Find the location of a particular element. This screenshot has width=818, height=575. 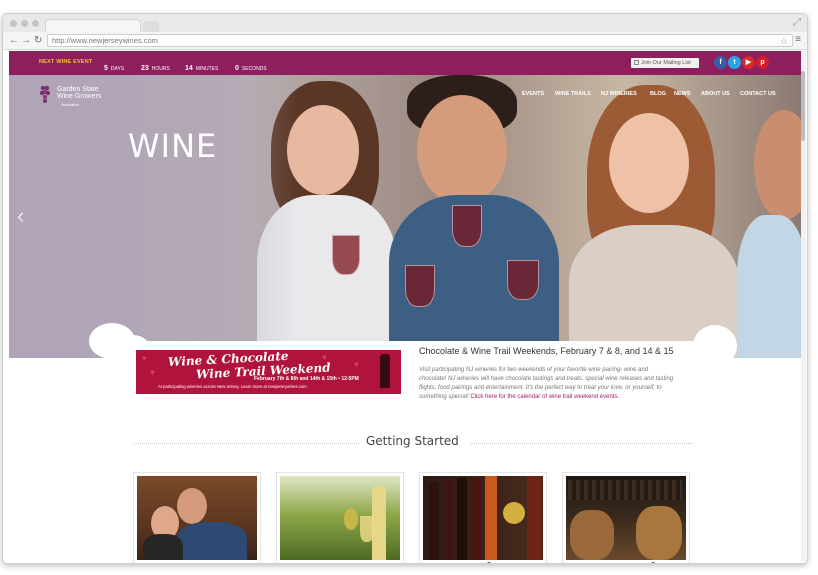

getting-started-card-vineyard is located at coordinates (340, 517).